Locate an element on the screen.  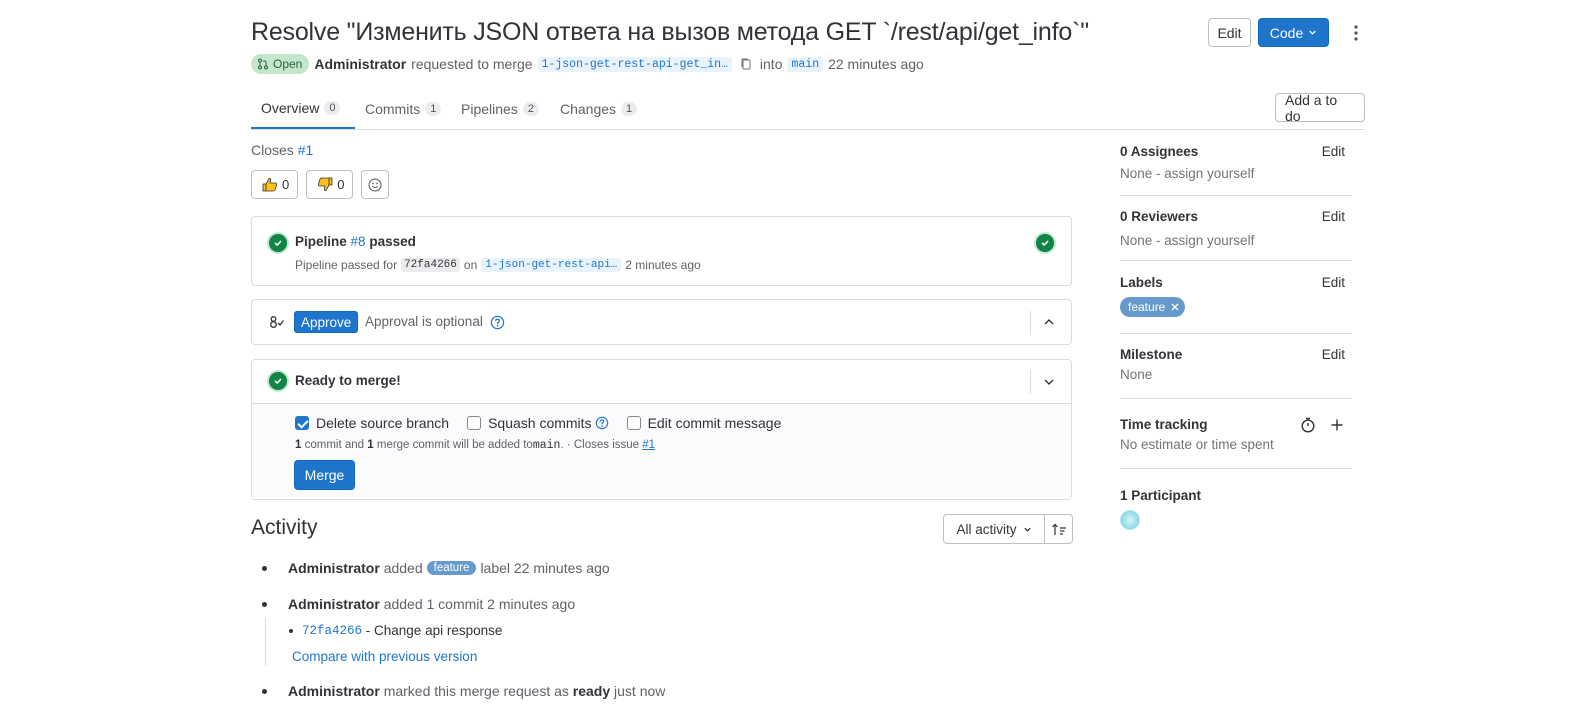
reviewers-value: None - assign yourself is located at coordinates (1236, 240).